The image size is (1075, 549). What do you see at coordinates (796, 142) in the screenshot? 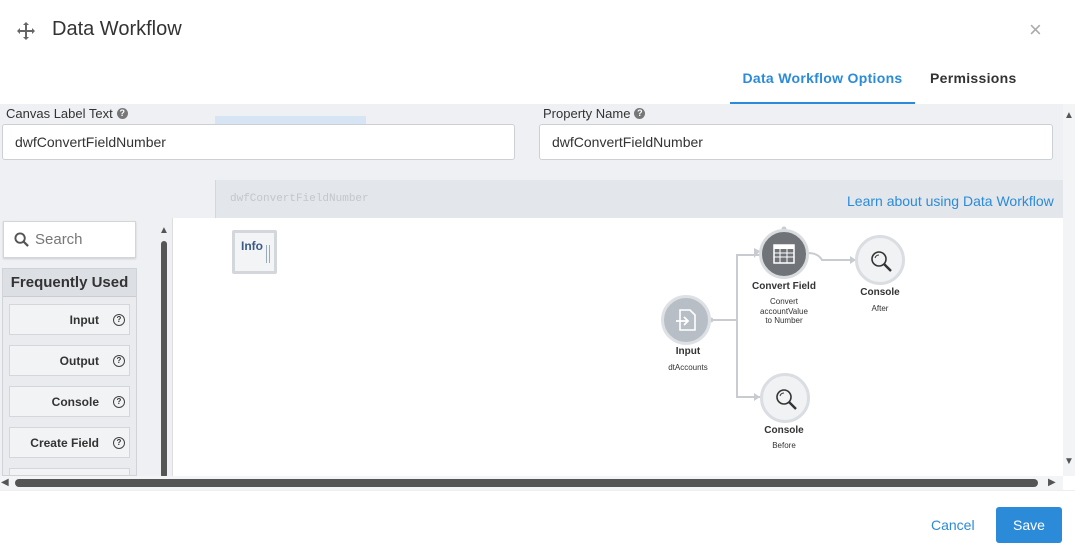
I see `property-name-input` at bounding box center [796, 142].